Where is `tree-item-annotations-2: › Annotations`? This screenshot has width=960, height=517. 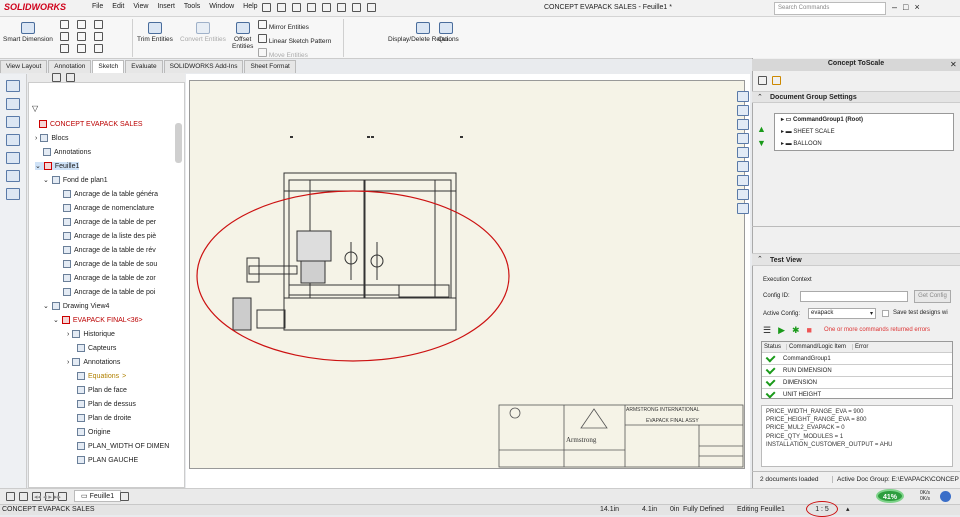
tree-item-annotations-2: › Annotations is located at coordinates (93, 362).